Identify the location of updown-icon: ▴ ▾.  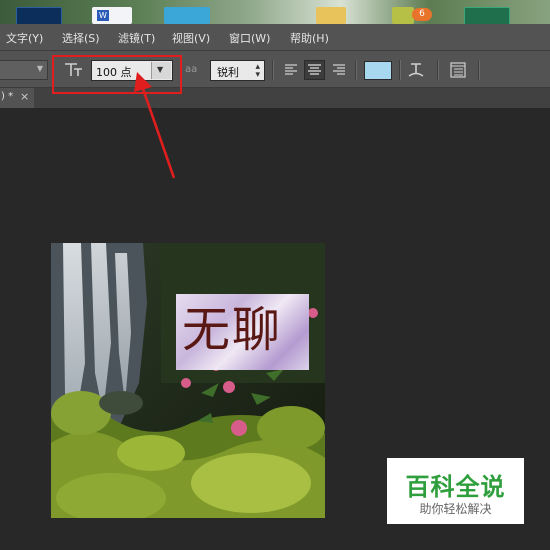
(257, 71).